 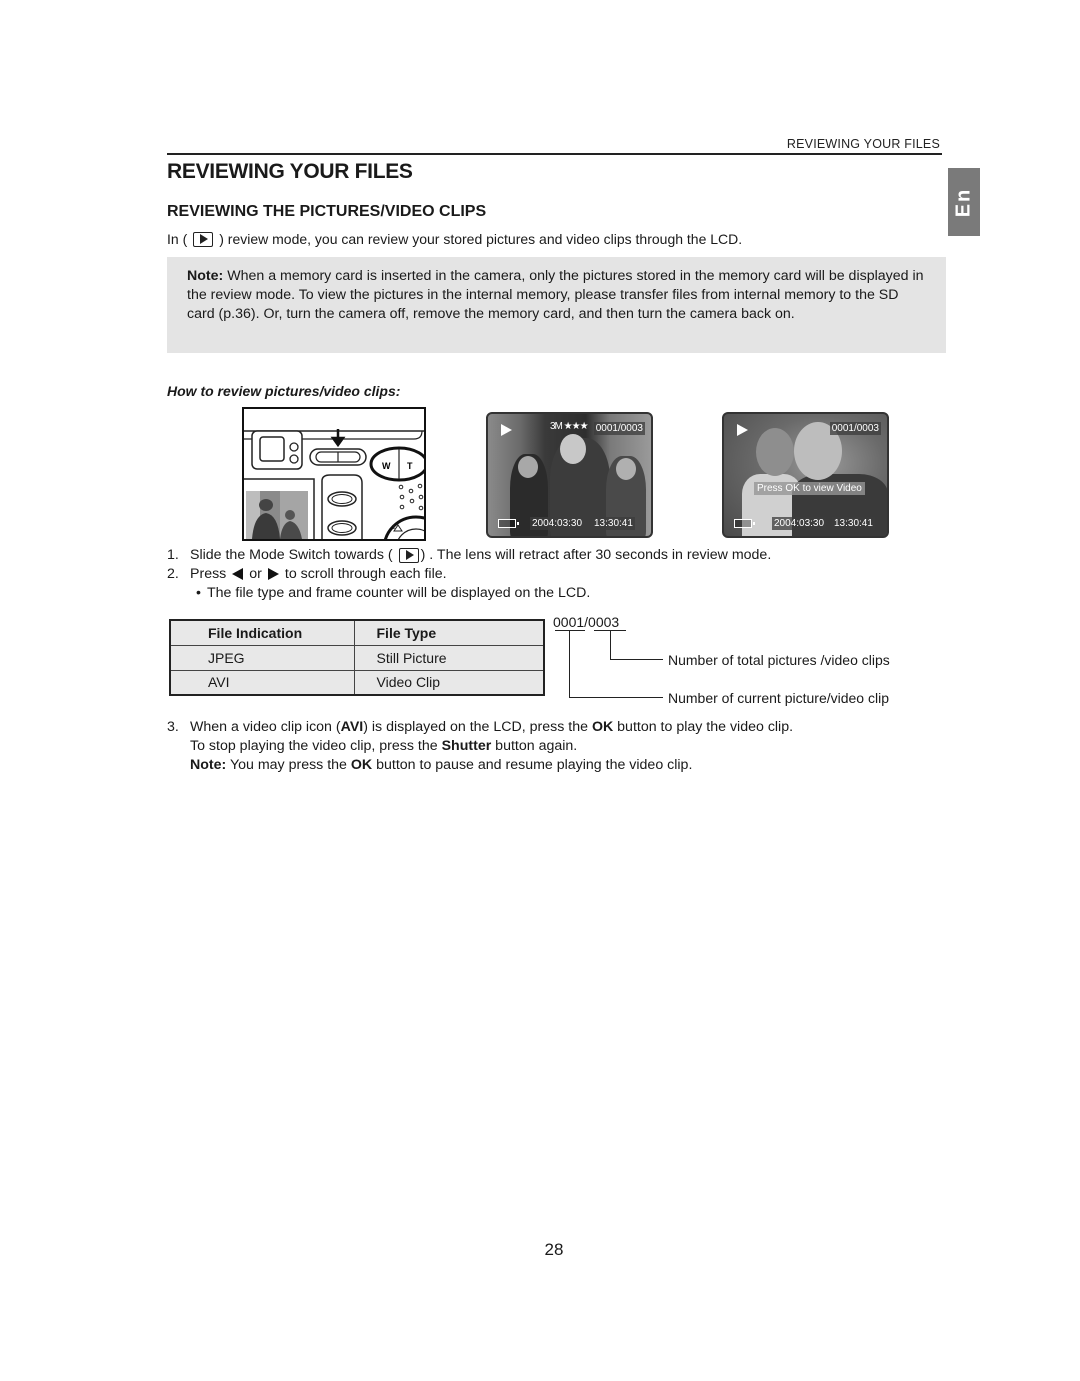 I want to click on press-ok-message: Press OK to view Video, so click(x=809, y=488).